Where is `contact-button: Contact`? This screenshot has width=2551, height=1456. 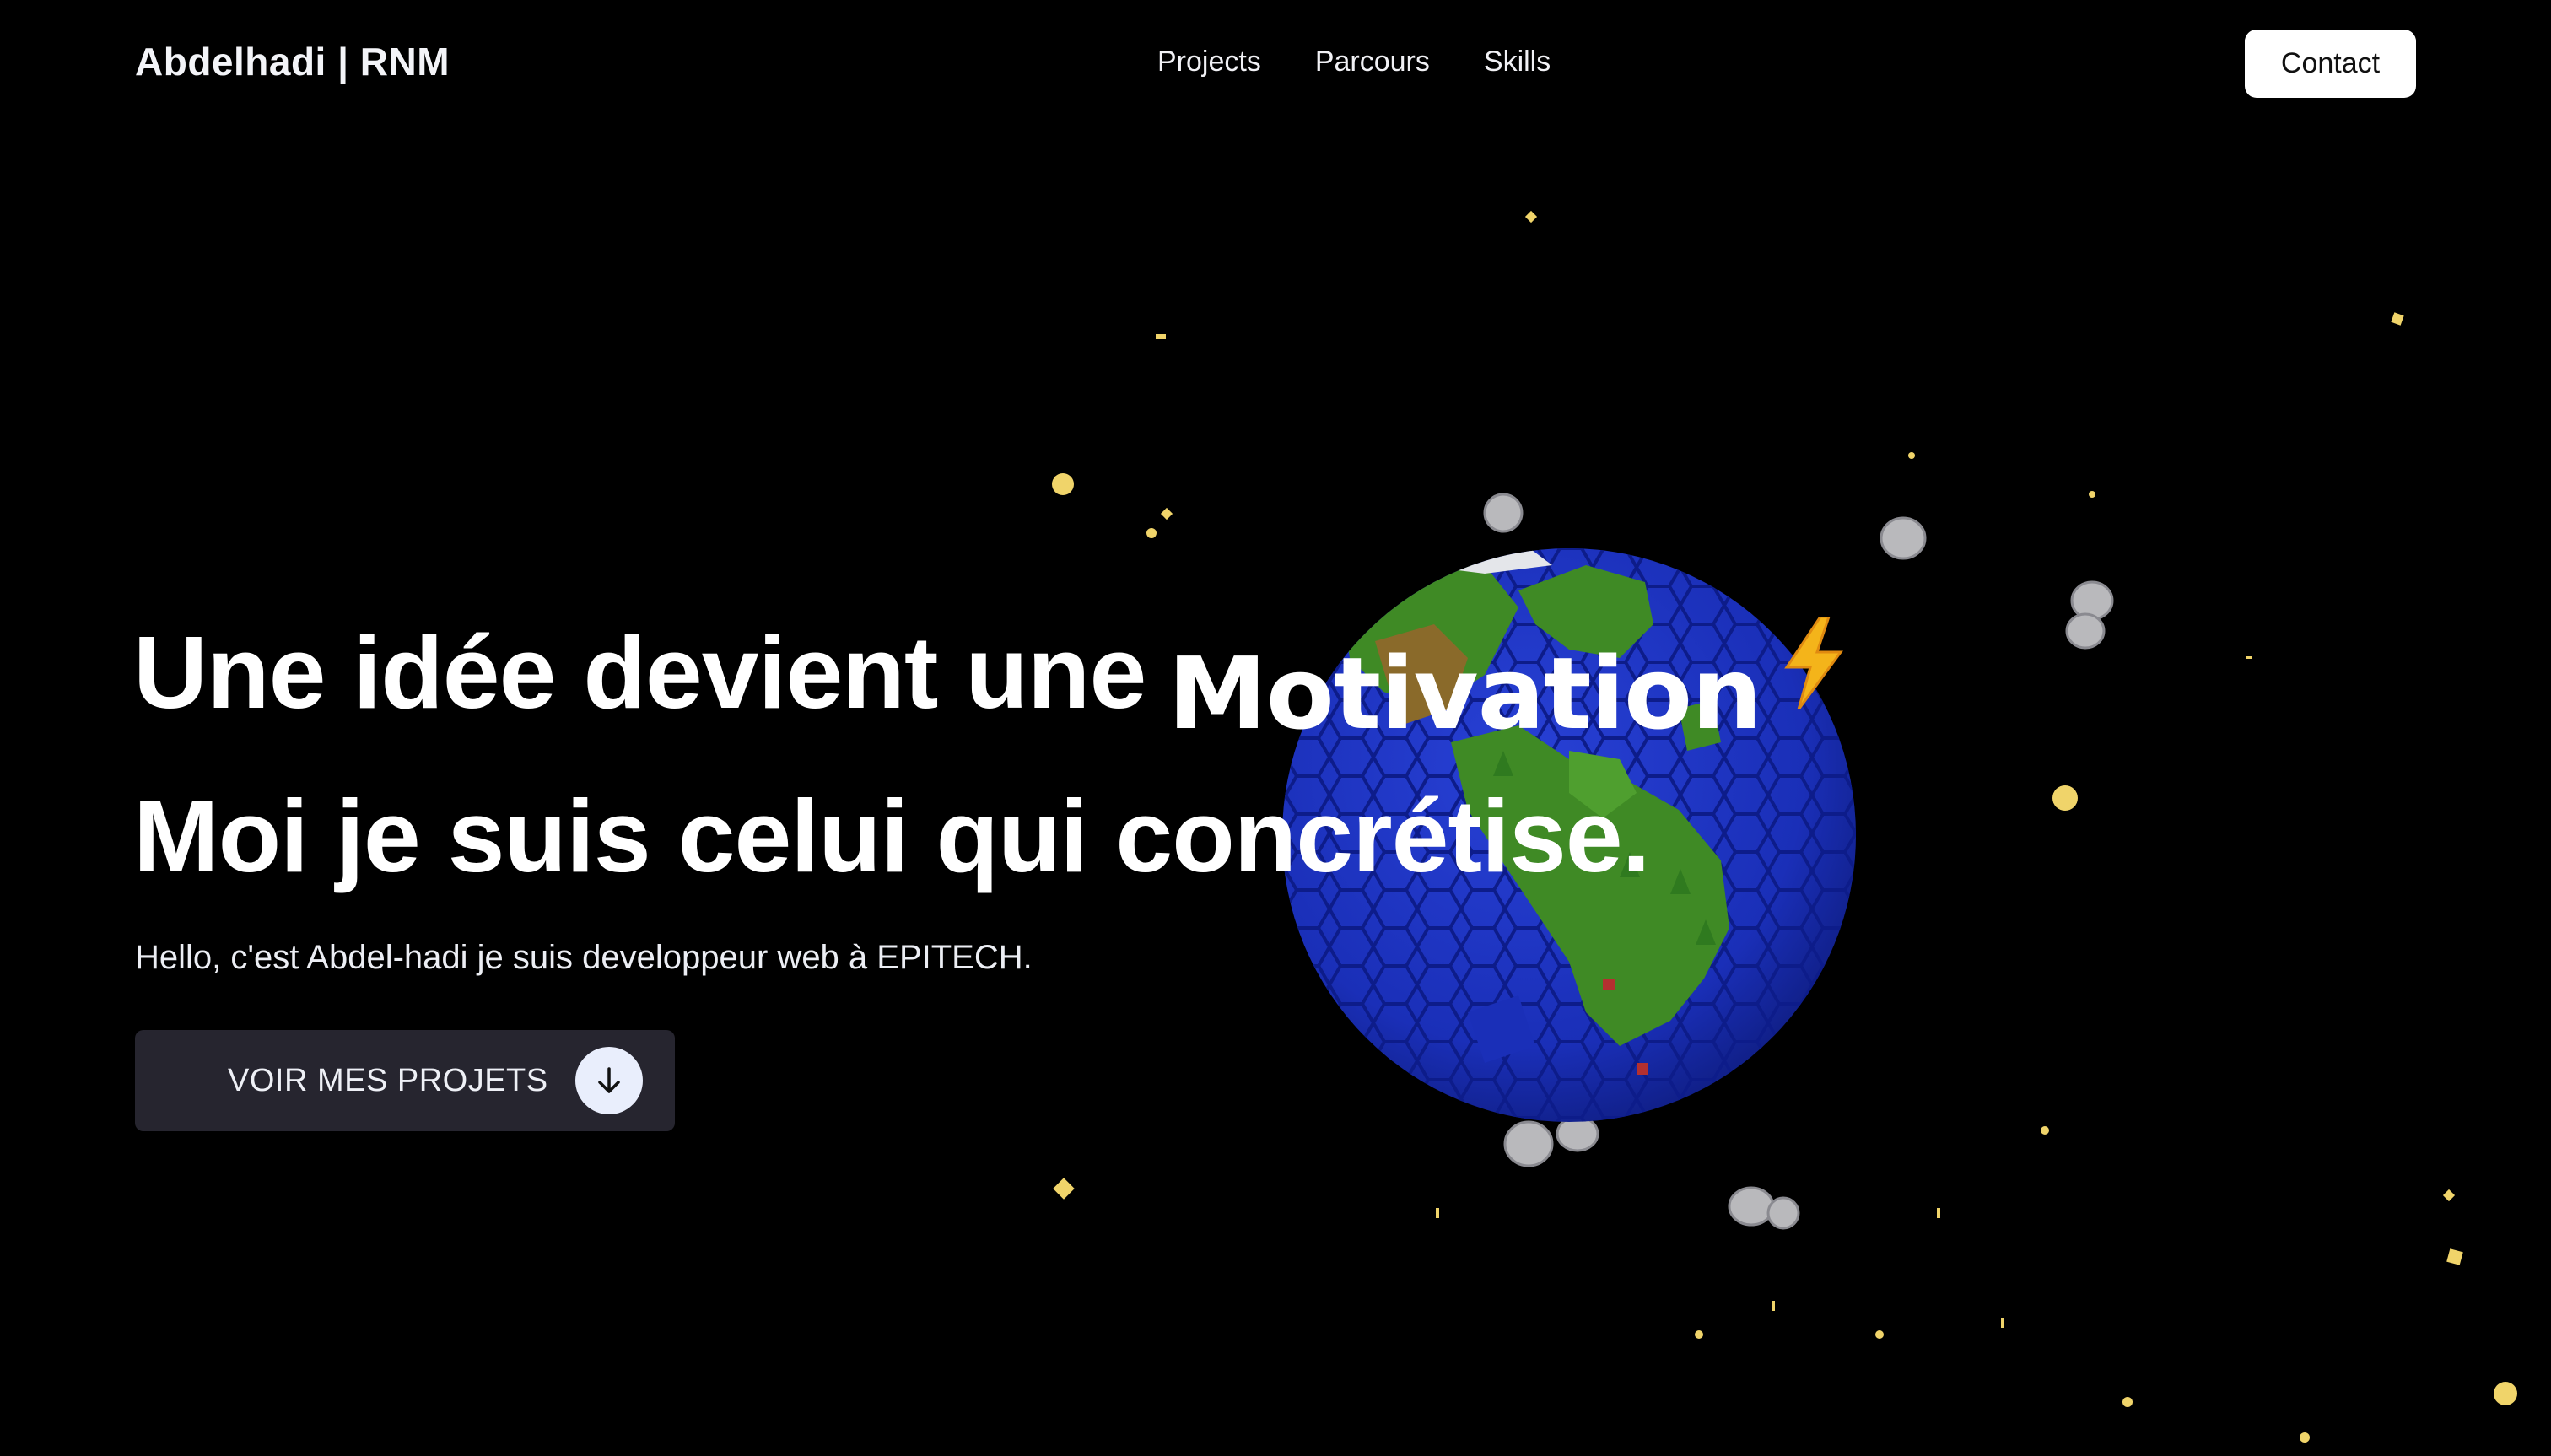 contact-button: Contact is located at coordinates (2330, 64).